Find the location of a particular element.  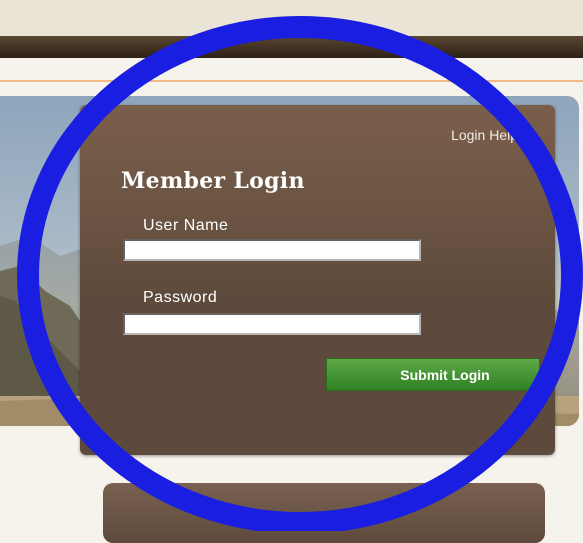

username-label: User Name is located at coordinates (186, 225).